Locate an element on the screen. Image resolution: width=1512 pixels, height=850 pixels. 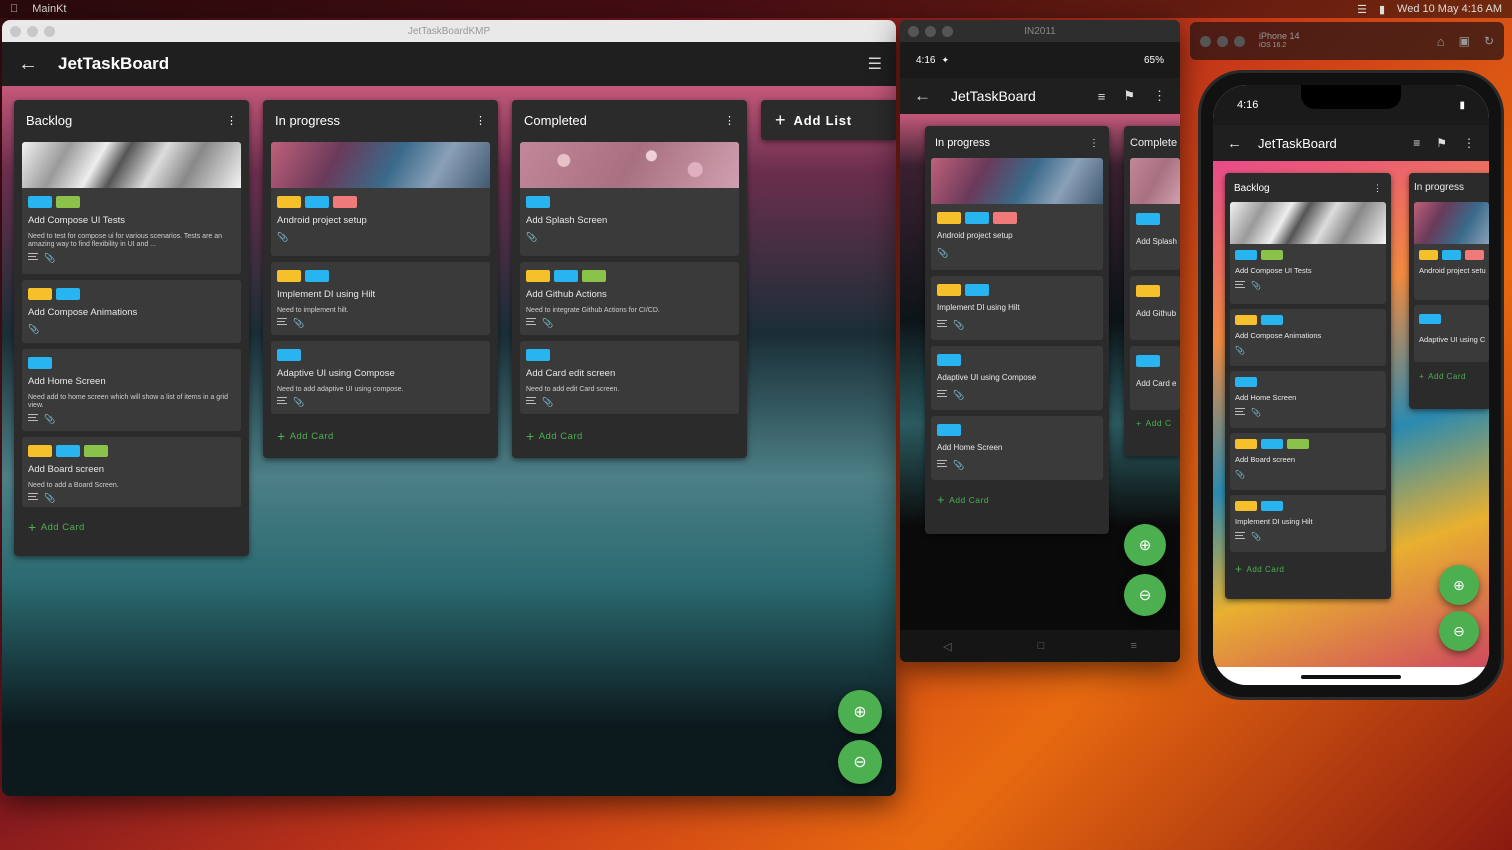
nav-home-icon: □ is located at coordinates (1041, 646).